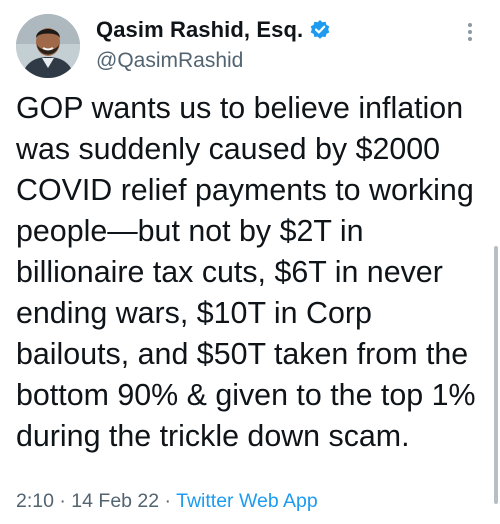 Image resolution: width=500 pixels, height=524 pixels. Describe the element at coordinates (320, 30) in the screenshot. I see `verified-badge-icon` at that location.